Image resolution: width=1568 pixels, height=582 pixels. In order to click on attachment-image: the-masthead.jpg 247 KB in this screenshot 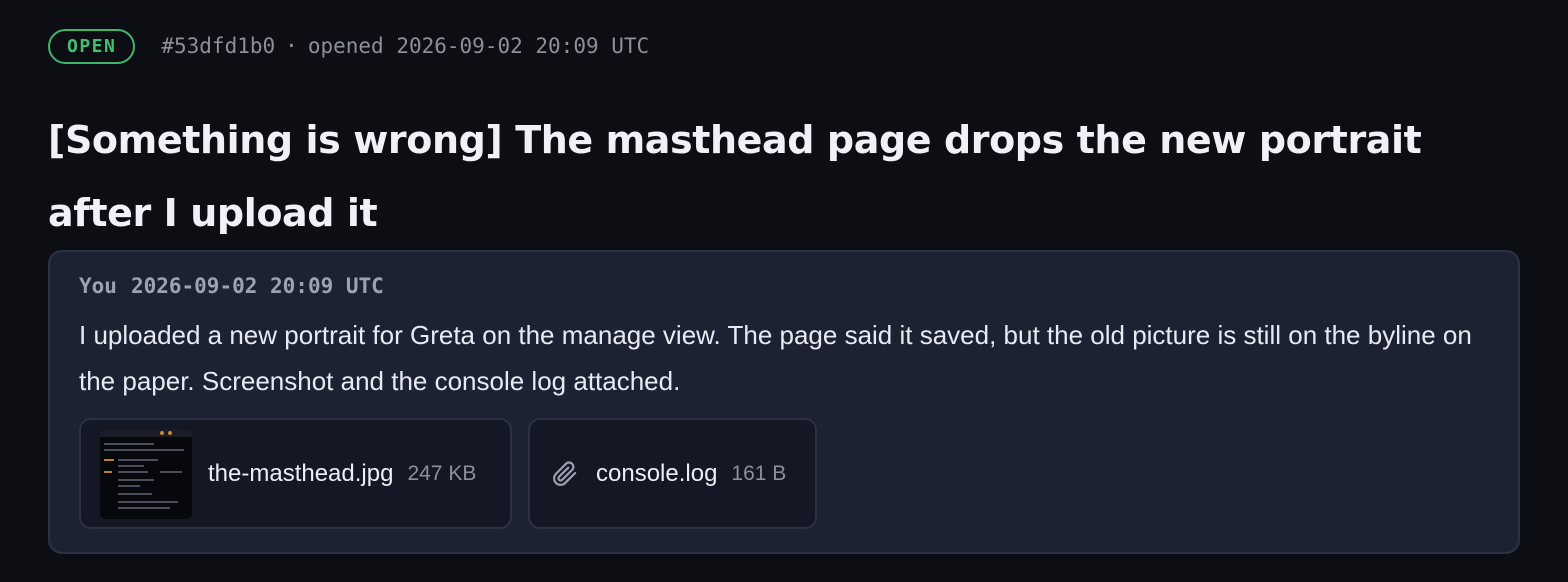, I will do `click(295, 473)`.